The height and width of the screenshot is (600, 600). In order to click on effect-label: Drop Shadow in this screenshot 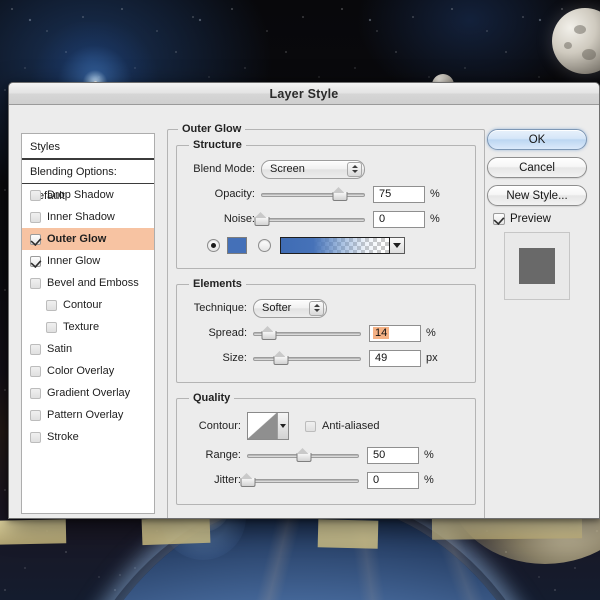, I will do `click(80, 195)`.